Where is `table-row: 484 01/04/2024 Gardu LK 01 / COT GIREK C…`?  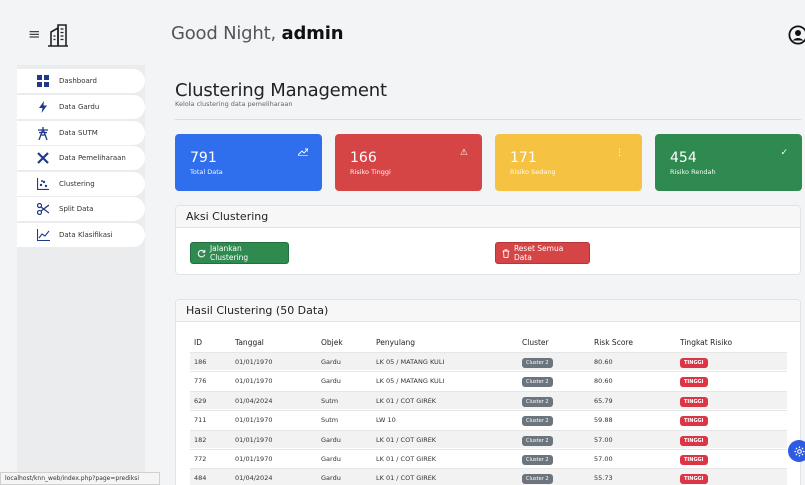
table-row: 484 01/04/2024 Gardu LK 01 / COT GIREK C… is located at coordinates (488, 476).